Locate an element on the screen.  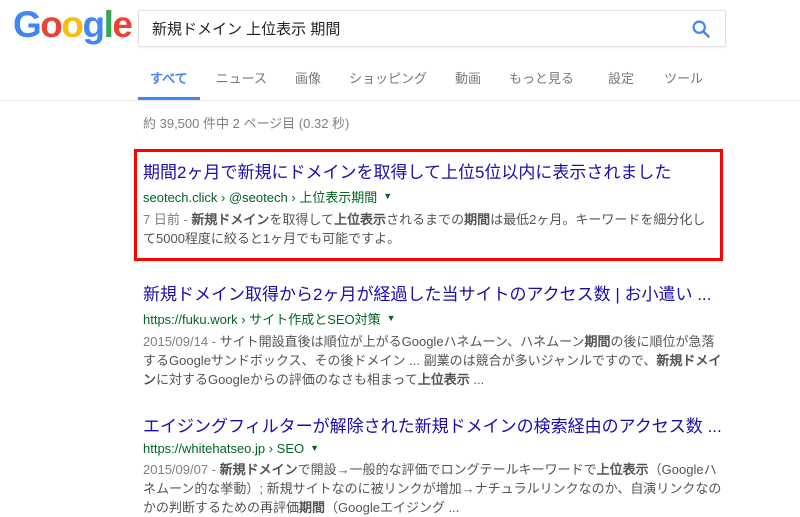
tabs-left: すべて ニュース 画像 ショッピング 動画 もっと見る is located at coordinates (364, 84).